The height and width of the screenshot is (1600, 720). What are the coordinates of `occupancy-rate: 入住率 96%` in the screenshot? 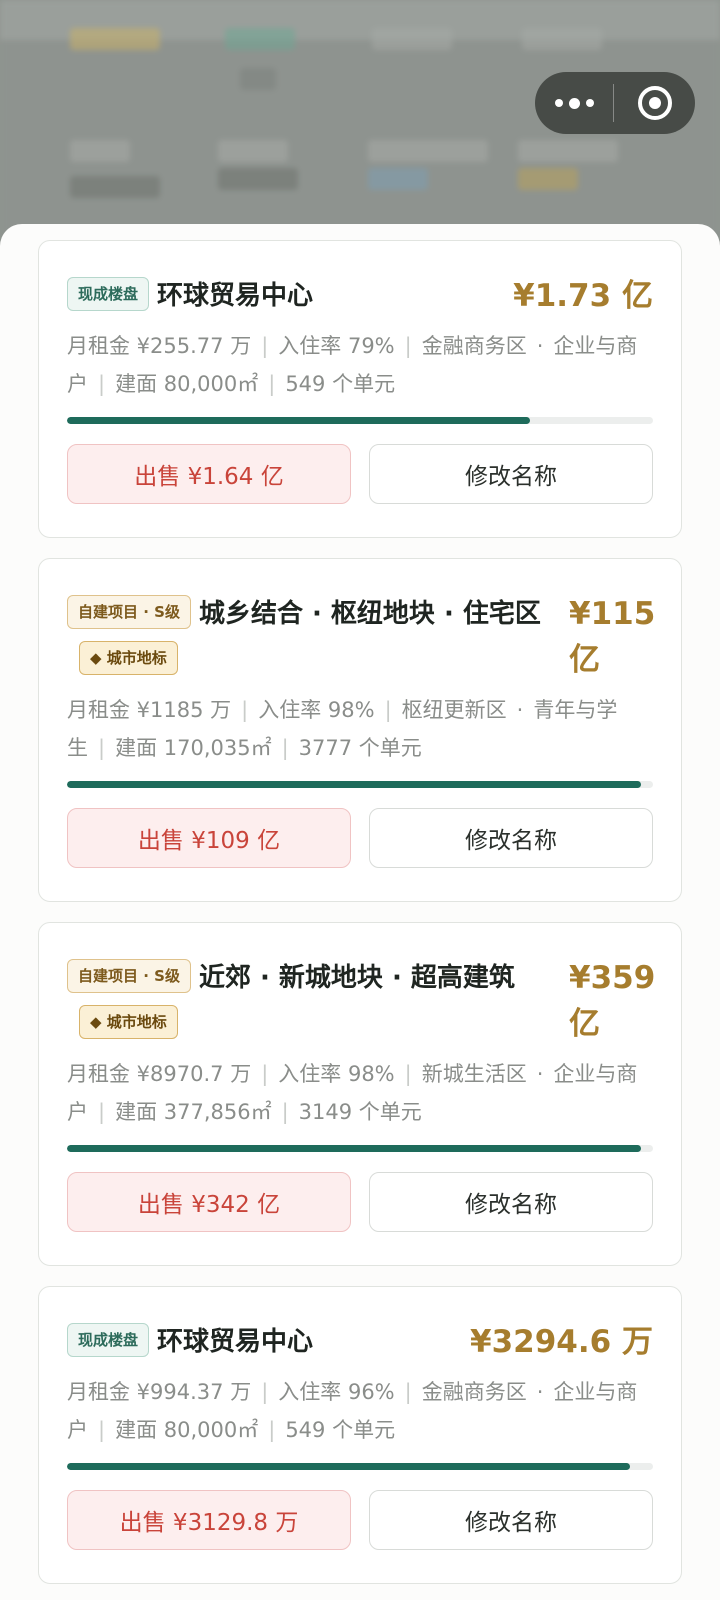 It's located at (336, 1392).